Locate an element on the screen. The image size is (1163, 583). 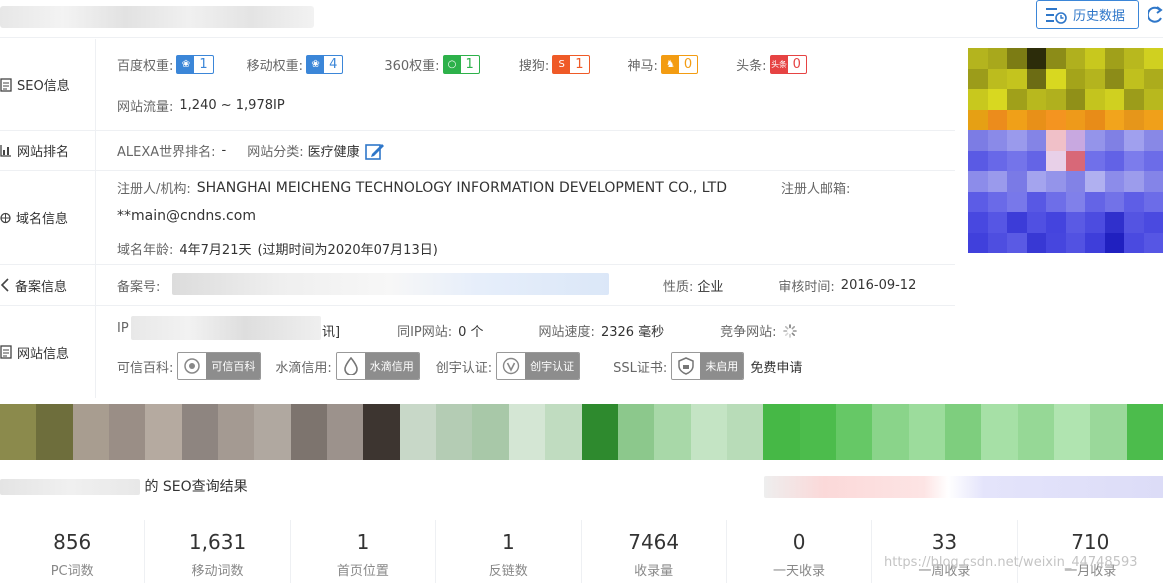
site-ranking-label: 网站排名 is located at coordinates (48, 150).